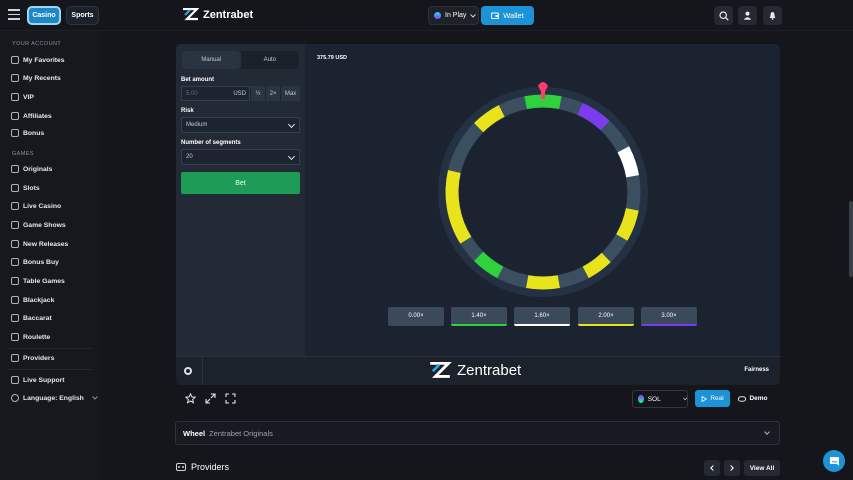  Describe the element at coordinates (190, 398) in the screenshot. I see `star-icon` at that location.